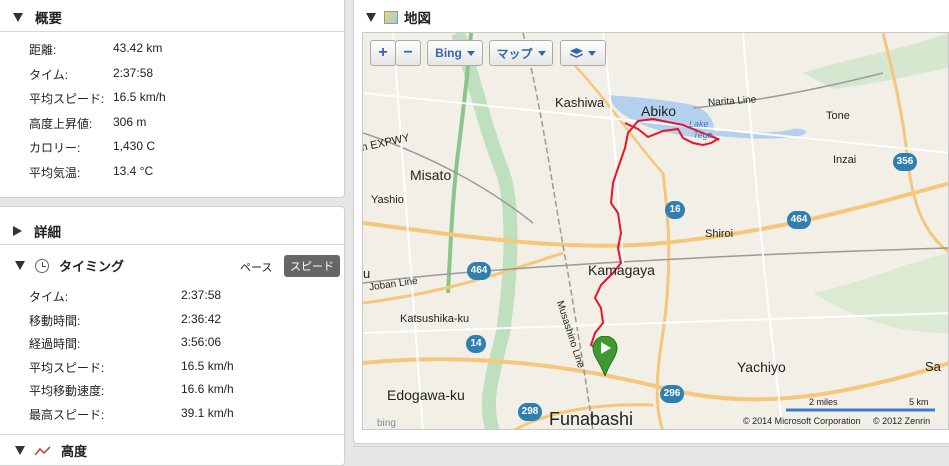 This screenshot has height=466, width=949. Describe the element at coordinates (43, 50) in the screenshot. I see `summary-key: 距離:` at that location.